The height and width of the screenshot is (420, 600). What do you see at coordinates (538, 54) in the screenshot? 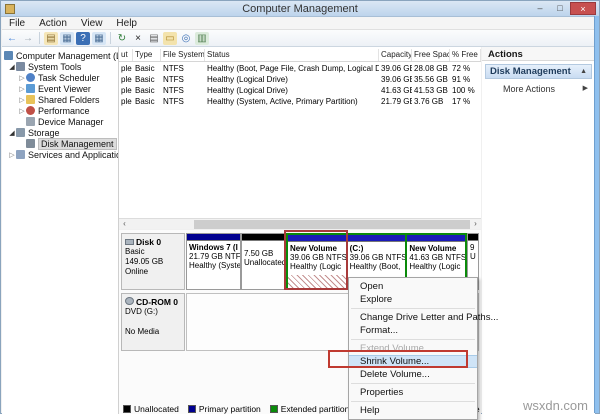
I see `actions-panel-title: Actions` at bounding box center [538, 54].